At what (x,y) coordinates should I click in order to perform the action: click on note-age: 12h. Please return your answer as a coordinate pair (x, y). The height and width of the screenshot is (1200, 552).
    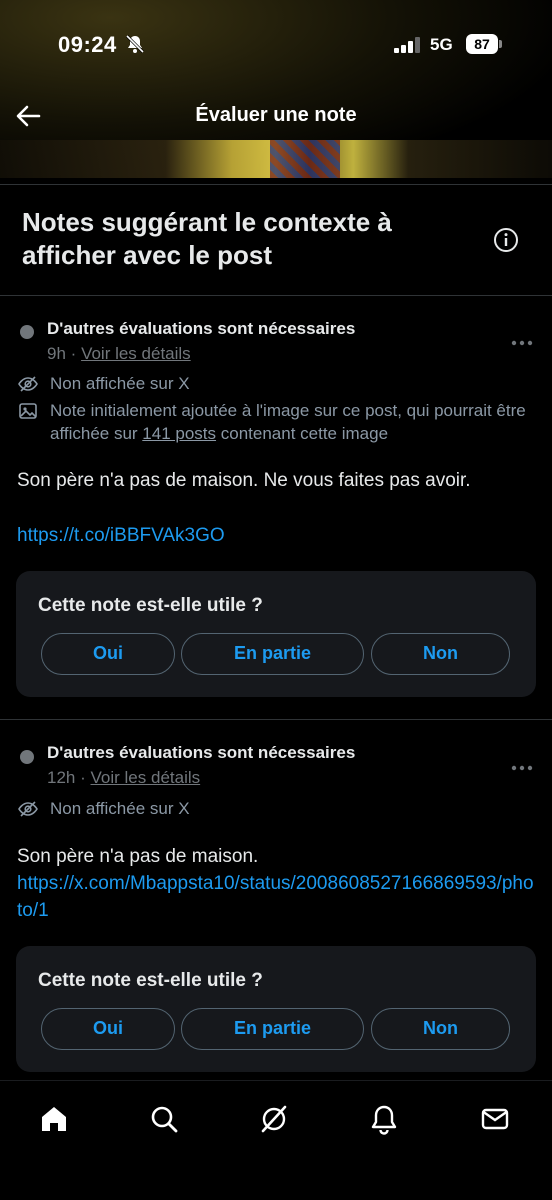
    Looking at the image, I should click on (61, 777).